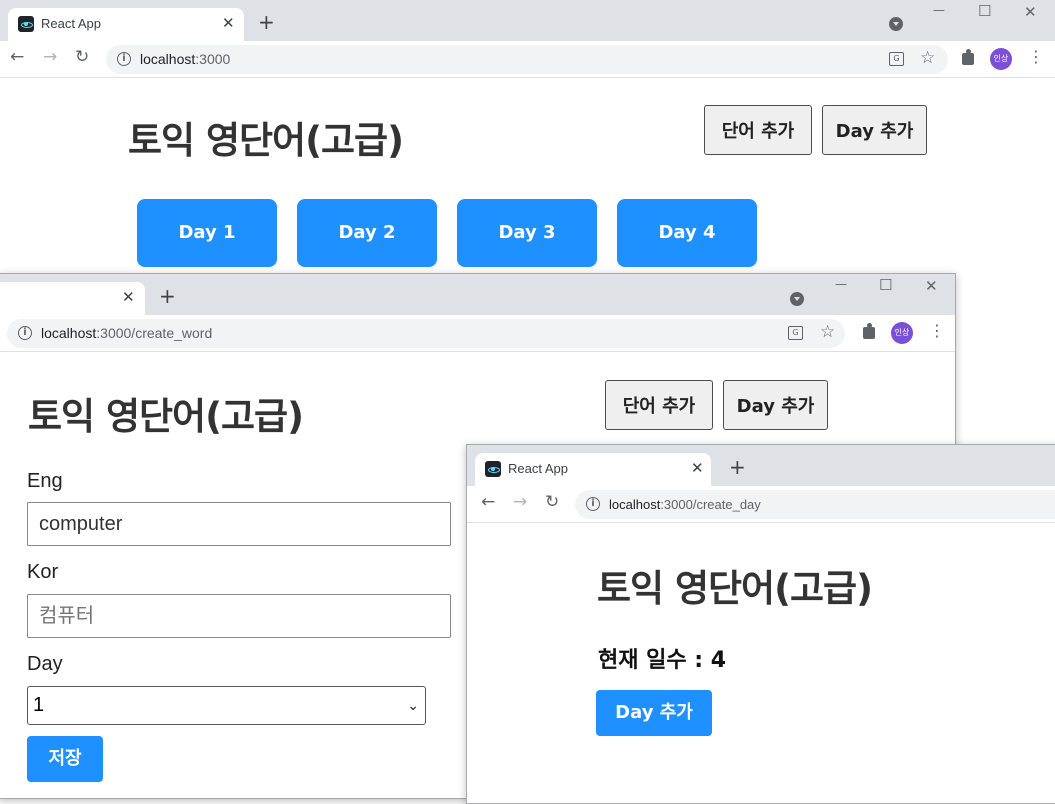 This screenshot has width=1055, height=804. Describe the element at coordinates (687, 233) in the screenshot. I see `day-link-4: Day 4` at that location.